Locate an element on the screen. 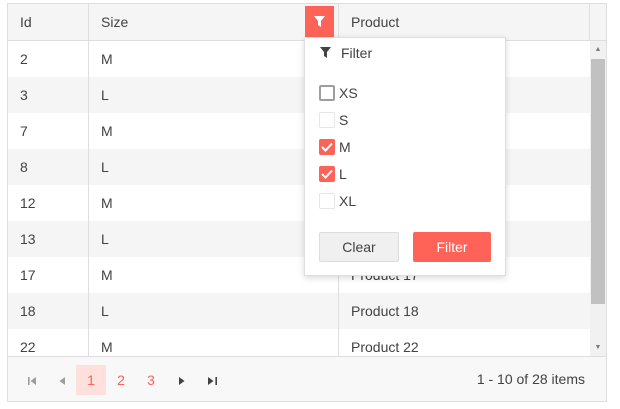 The height and width of the screenshot is (409, 620). column-header-size: Size is located at coordinates (214, 22).